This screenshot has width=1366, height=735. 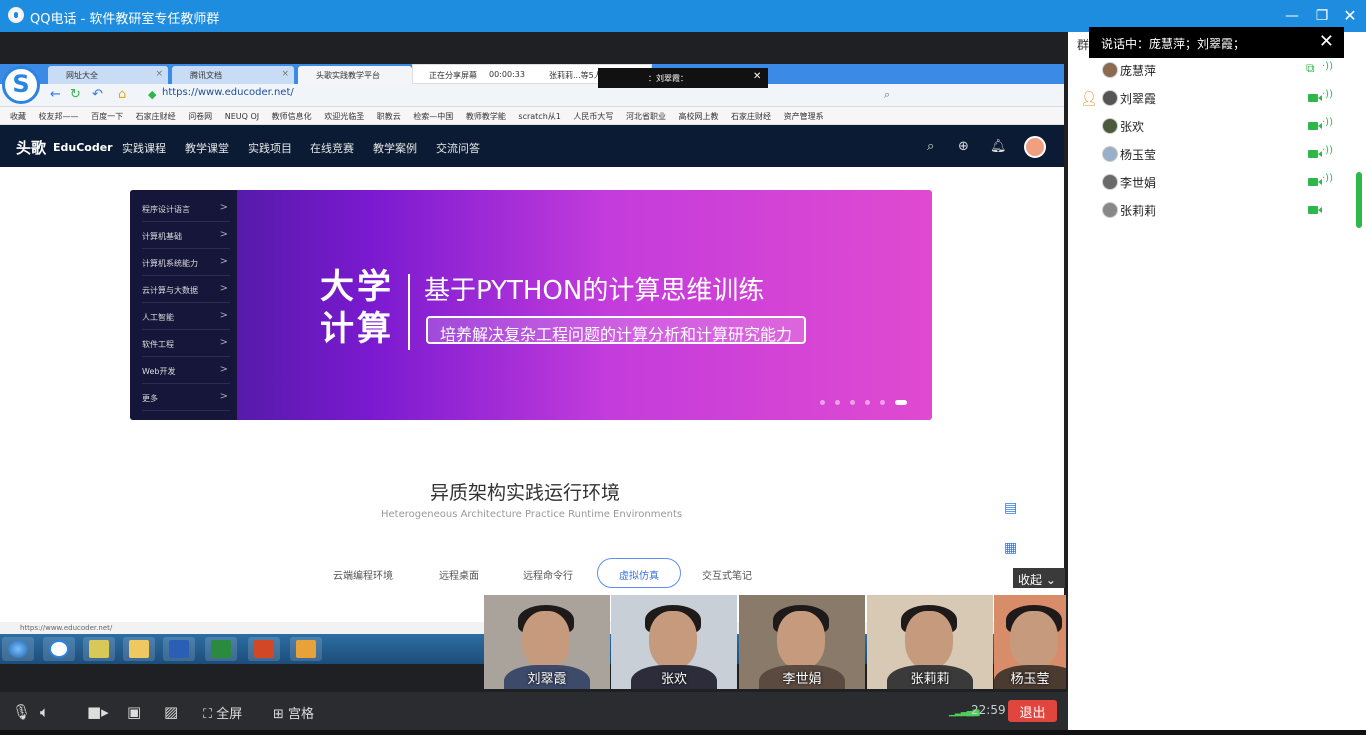 What do you see at coordinates (646, 116) in the screenshot?
I see `bookmark: 河北省职业` at bounding box center [646, 116].